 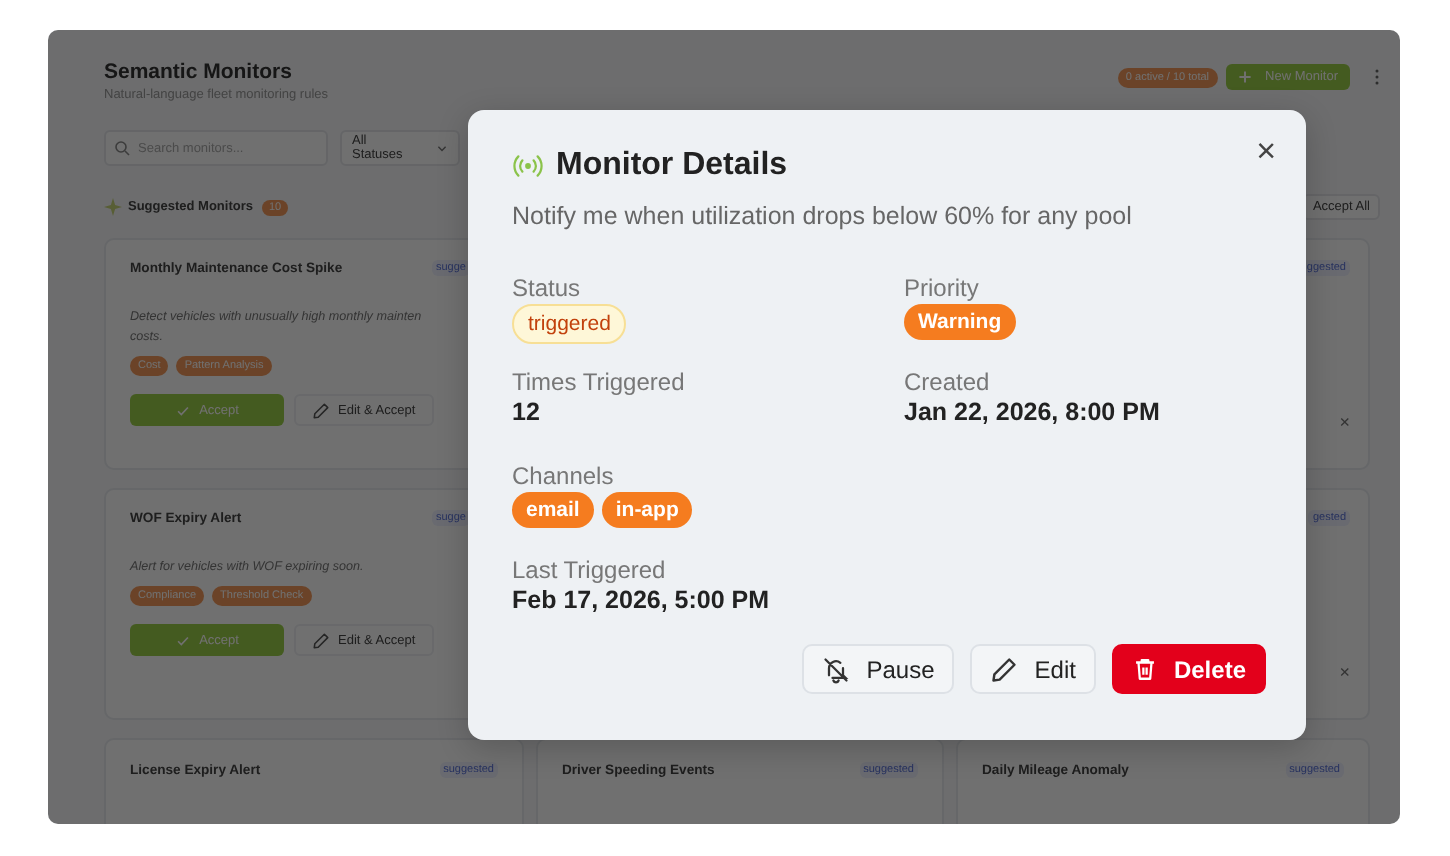 I want to click on edit-button: Edit, so click(x=1033, y=669).